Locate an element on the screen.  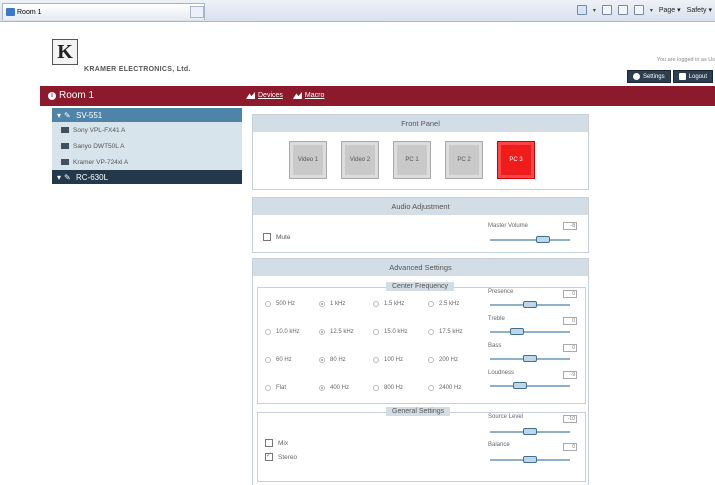
mute-checkbox is located at coordinates (267, 237).